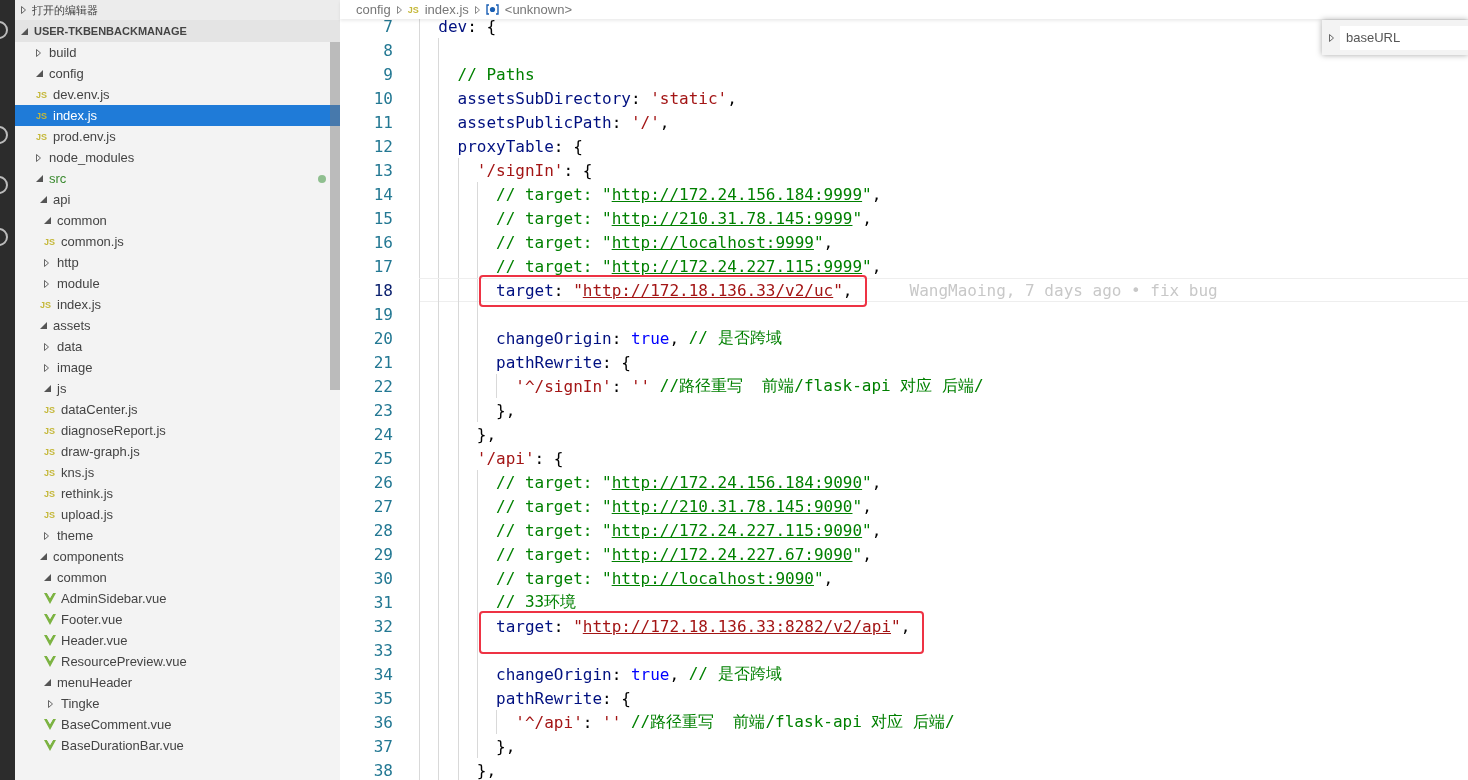  I want to click on file-item: BaseComment.vue, so click(177, 724).